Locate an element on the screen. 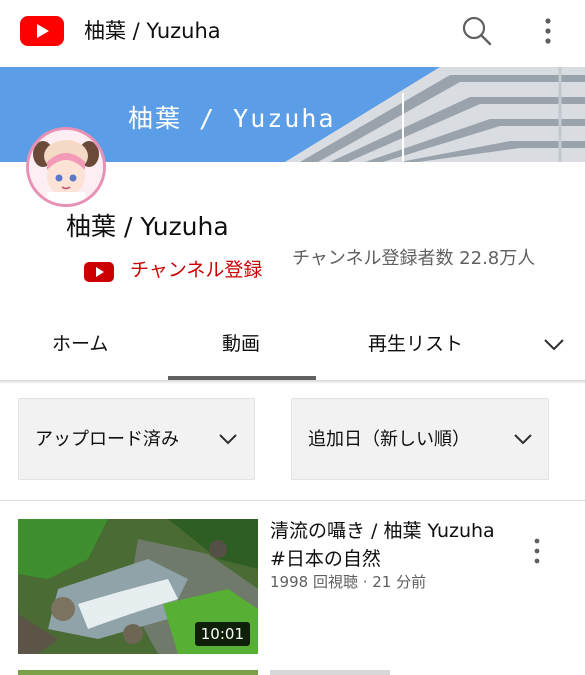 This screenshot has height=675, width=585. upload-filter-label: アップロード済み is located at coordinates (107, 439).